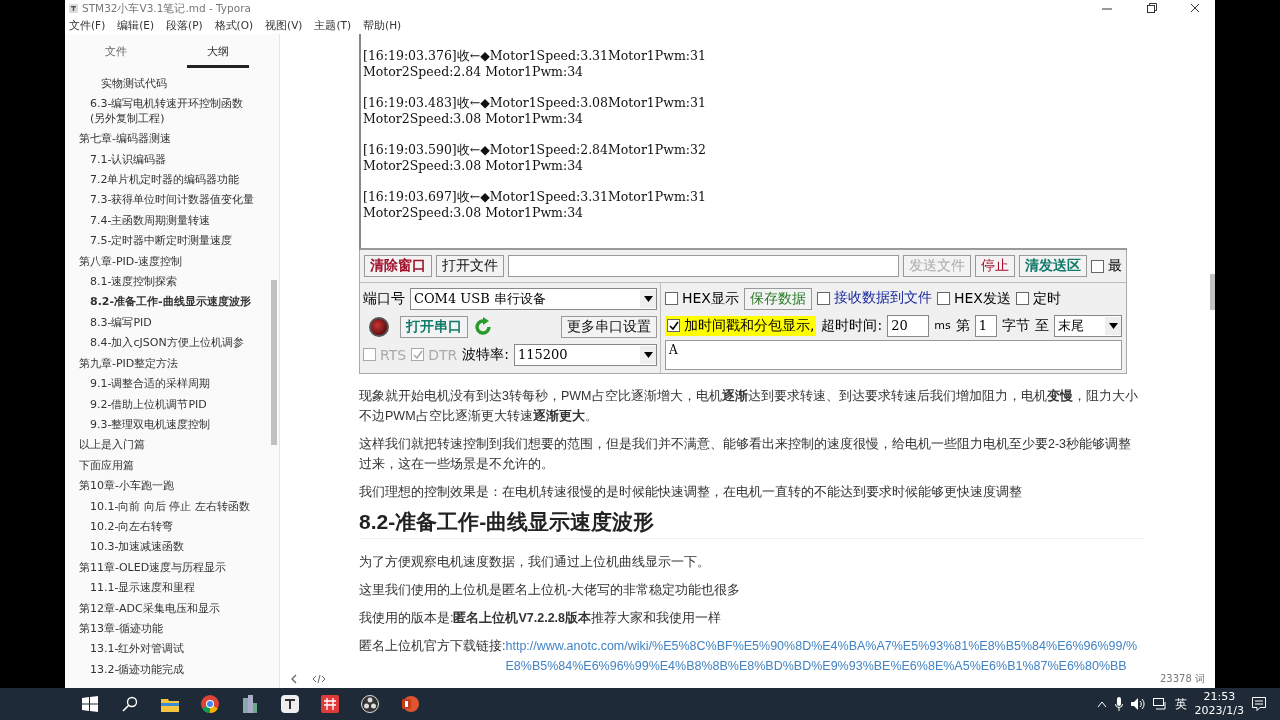 This screenshot has width=1280, height=720. I want to click on window-title: STM32小车V3.1笔记.md - Typora, so click(166, 8).